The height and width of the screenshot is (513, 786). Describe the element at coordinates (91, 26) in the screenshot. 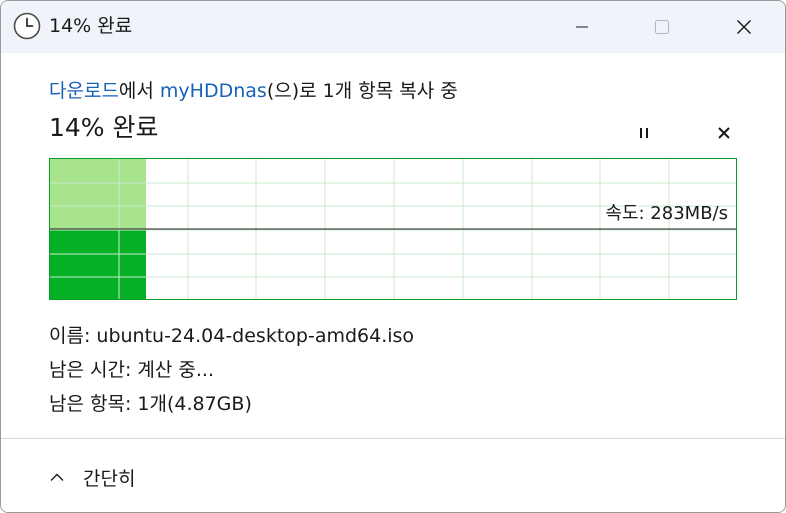

I see `window-title: 14% 완료` at that location.